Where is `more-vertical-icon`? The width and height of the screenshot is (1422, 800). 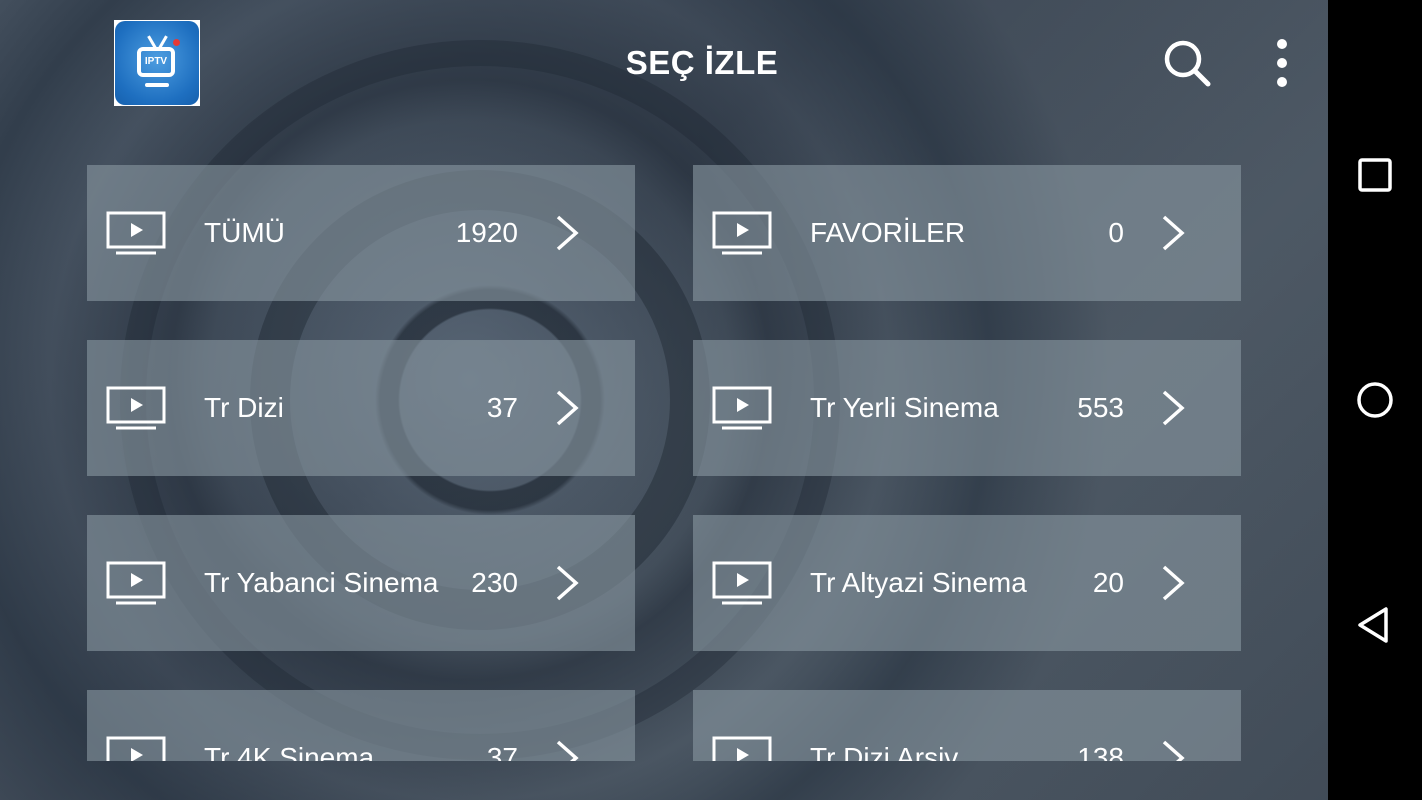 more-vertical-icon is located at coordinates (1282, 63).